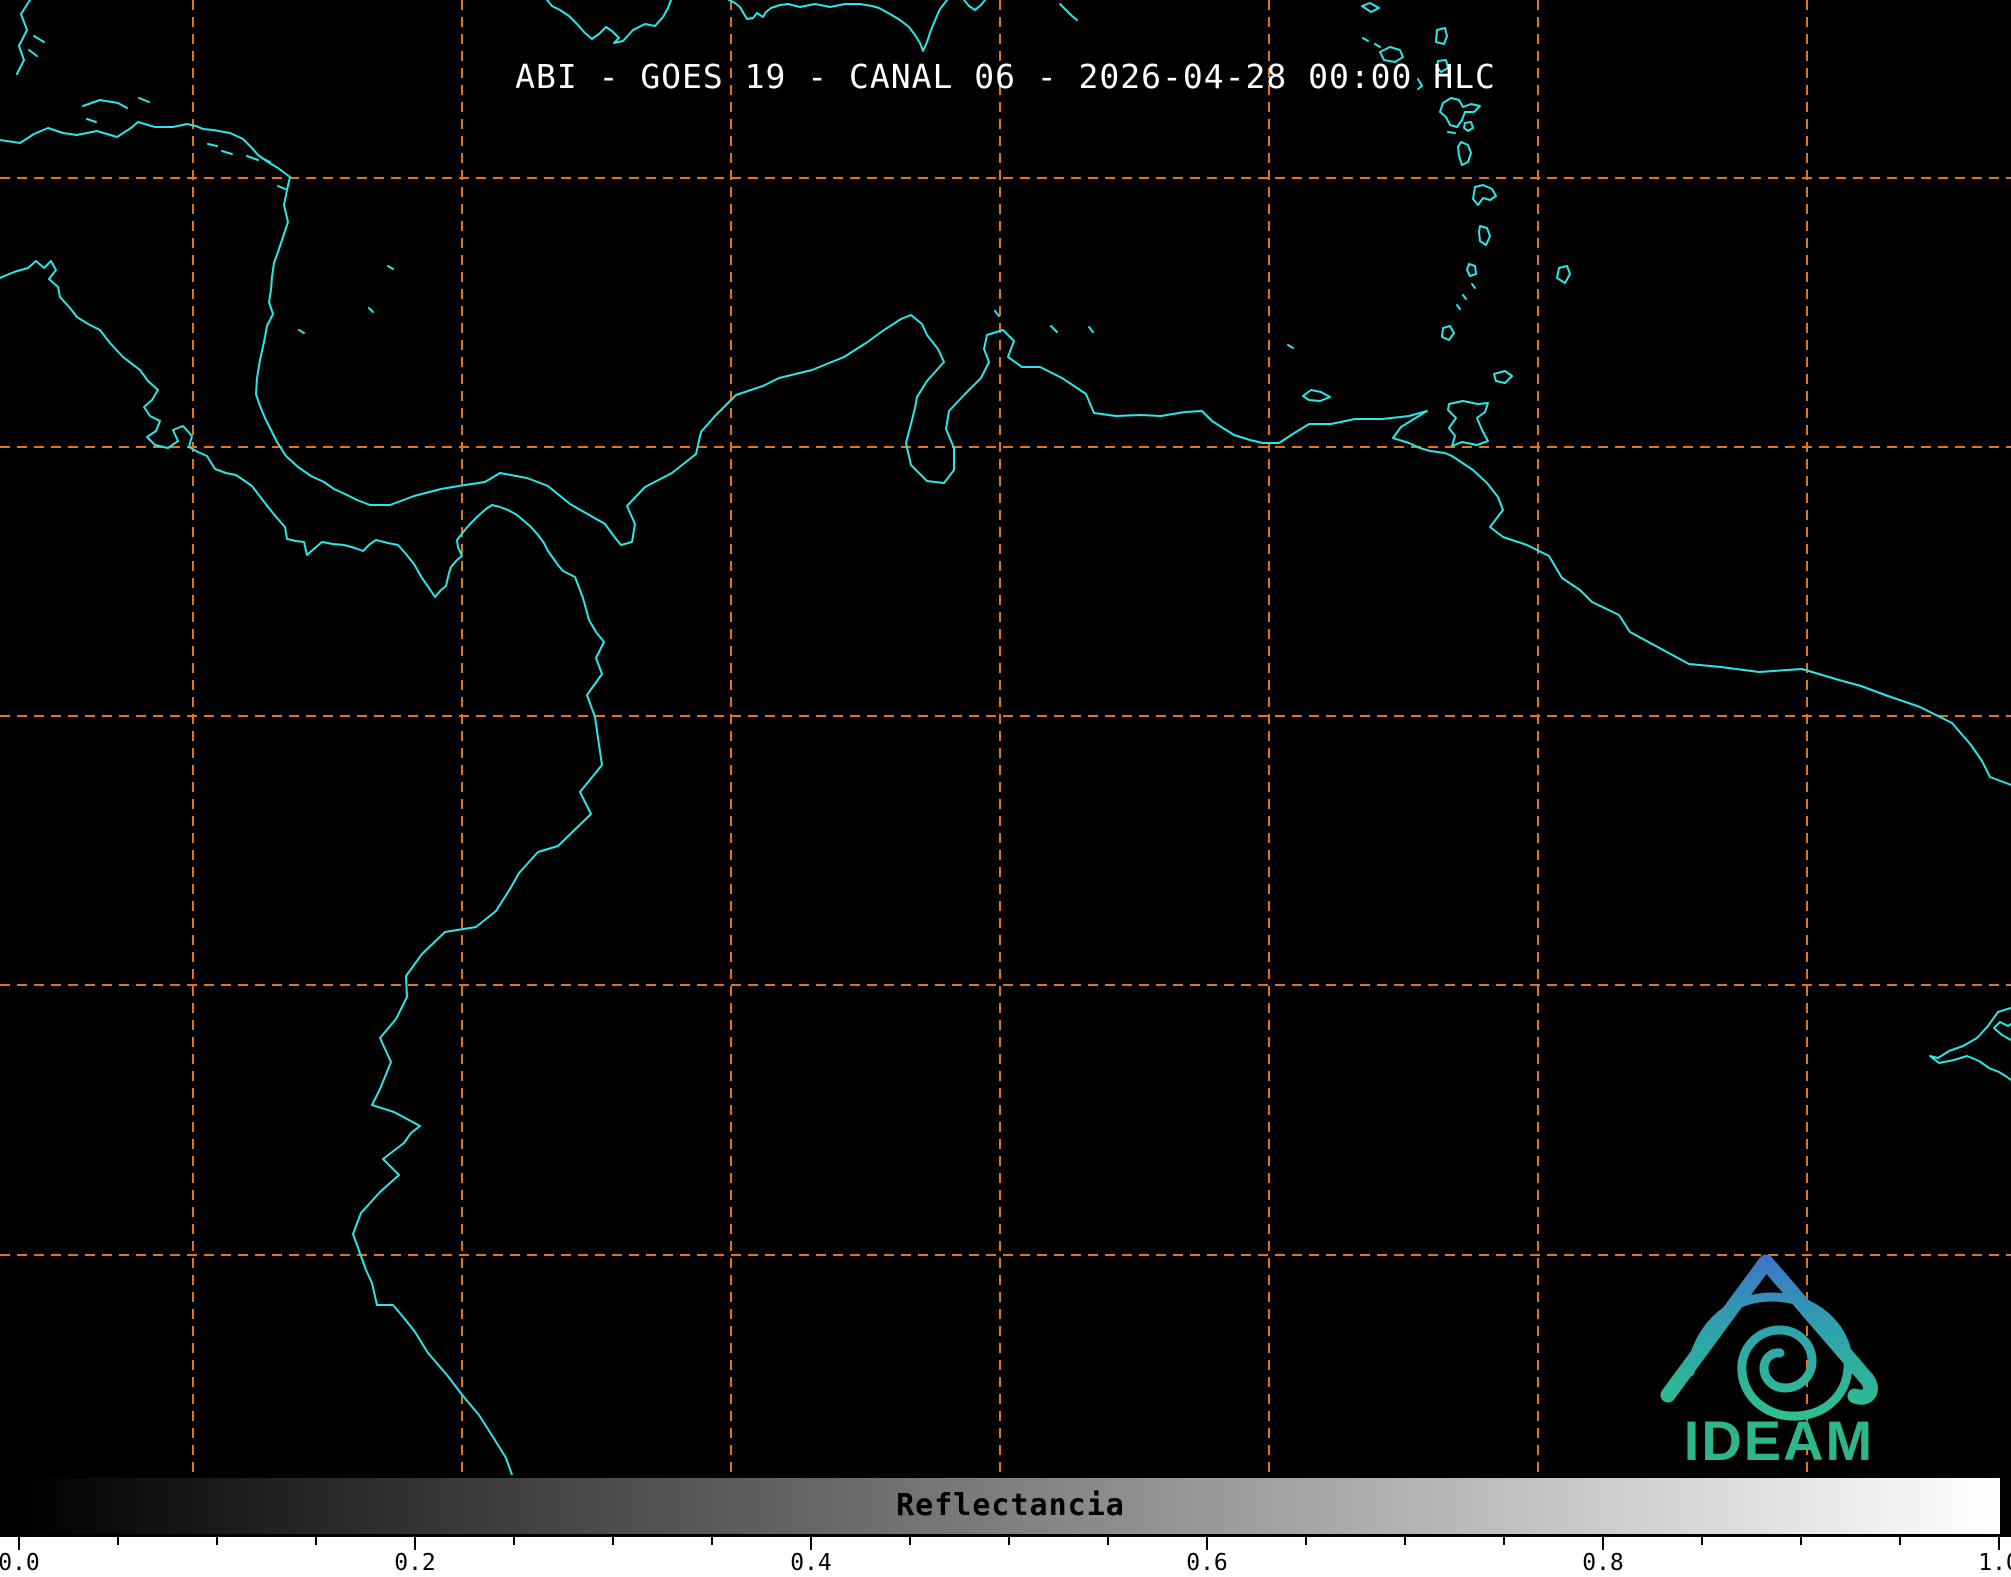 The image size is (2011, 1577). I want to click on colorbar-tick-label: 0.8, so click(1603, 1563).